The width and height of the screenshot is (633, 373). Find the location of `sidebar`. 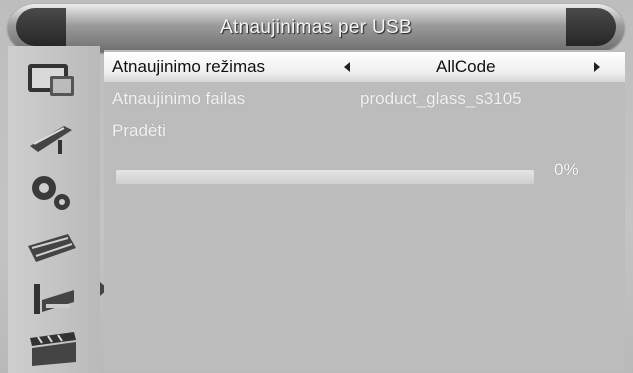

sidebar is located at coordinates (58, 209).